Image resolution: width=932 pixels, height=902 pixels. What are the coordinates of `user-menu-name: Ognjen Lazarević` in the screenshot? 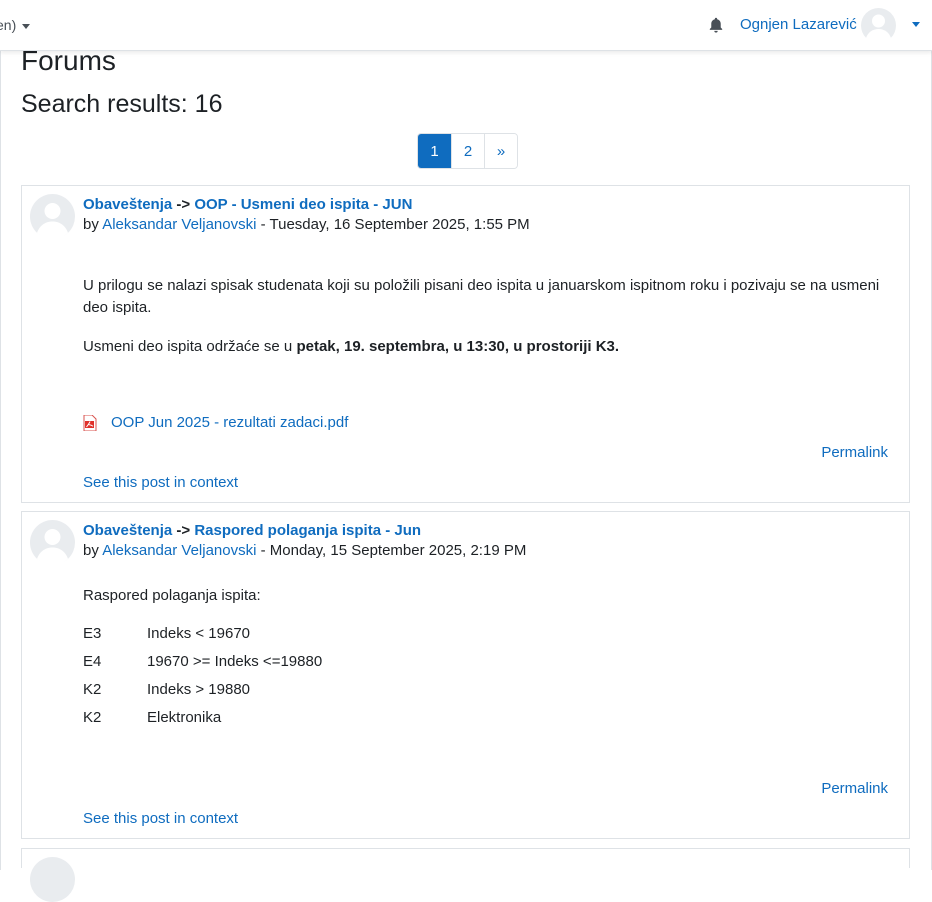 It's located at (798, 24).